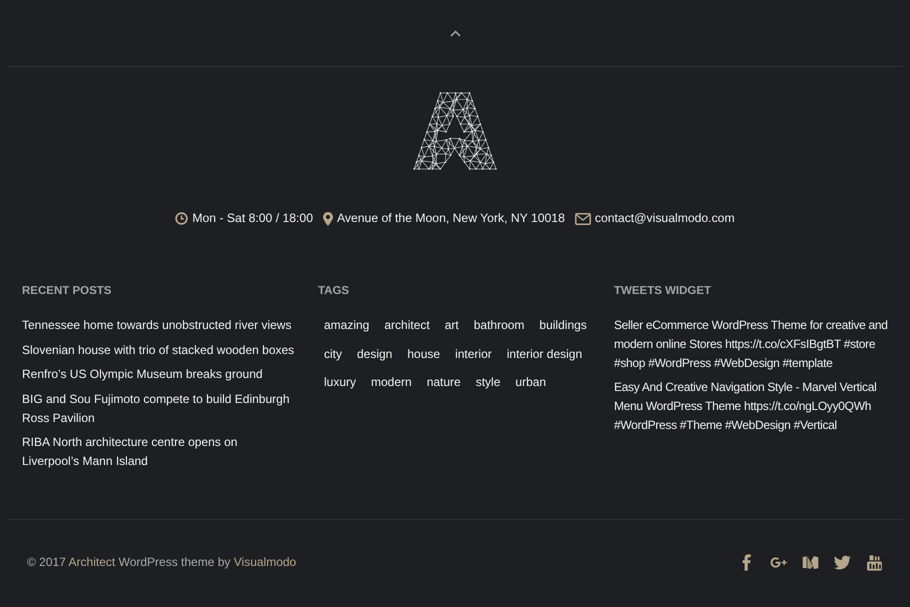 This screenshot has height=607, width=910. I want to click on tweet-text: Seller eCommerce WordPress Theme for creative and modern online Stores https://t.co/cXFsIBgtBT #store #shop #WordPress #WebDesign #template, so click(751, 344).